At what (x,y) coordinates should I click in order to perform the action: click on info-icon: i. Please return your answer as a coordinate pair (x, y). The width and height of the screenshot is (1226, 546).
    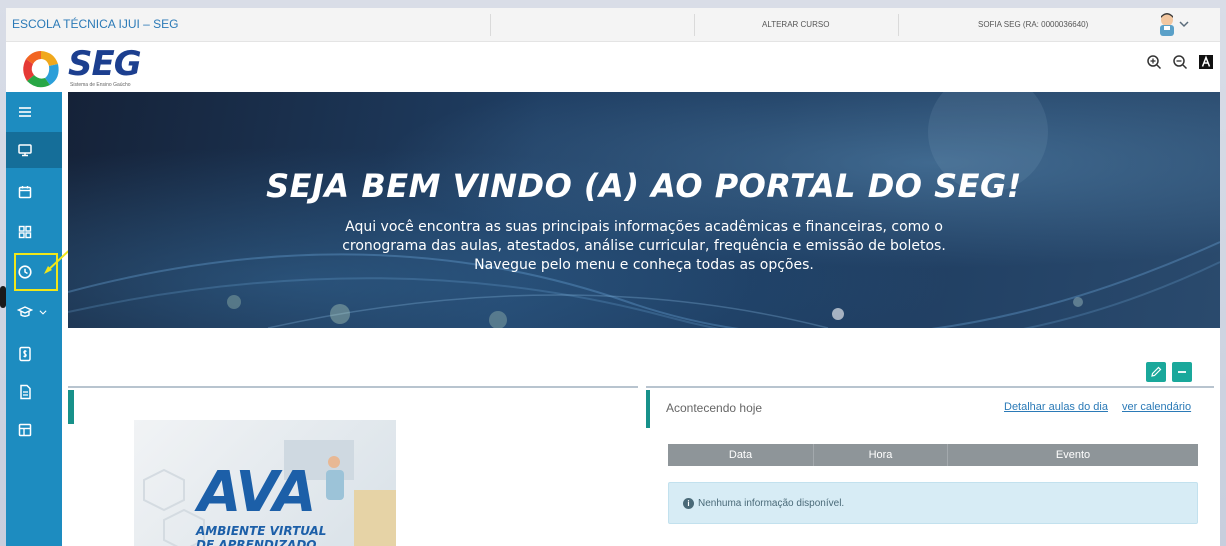
    Looking at the image, I should click on (688, 503).